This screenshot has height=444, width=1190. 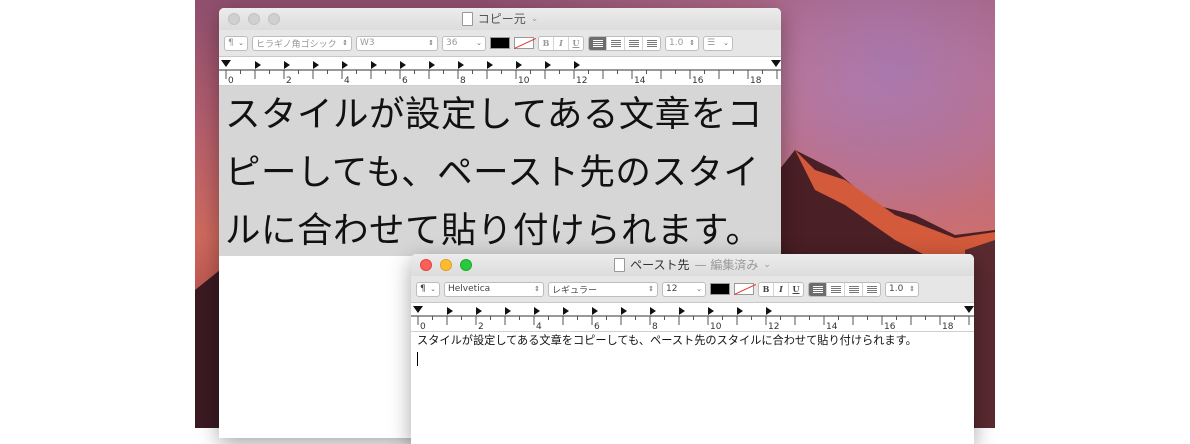 I want to click on body-line: ルに合わせて貼り付けられます。, so click(x=493, y=230).